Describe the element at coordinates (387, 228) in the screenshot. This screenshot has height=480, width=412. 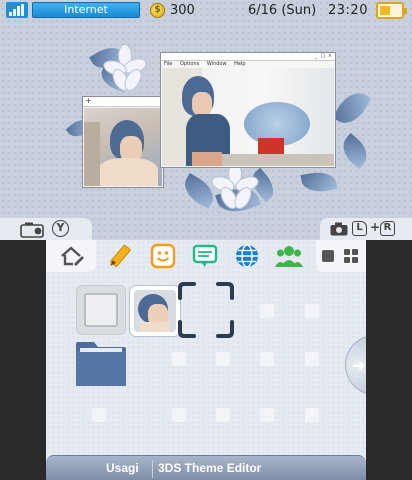
I see `r-button-icon: R` at that location.